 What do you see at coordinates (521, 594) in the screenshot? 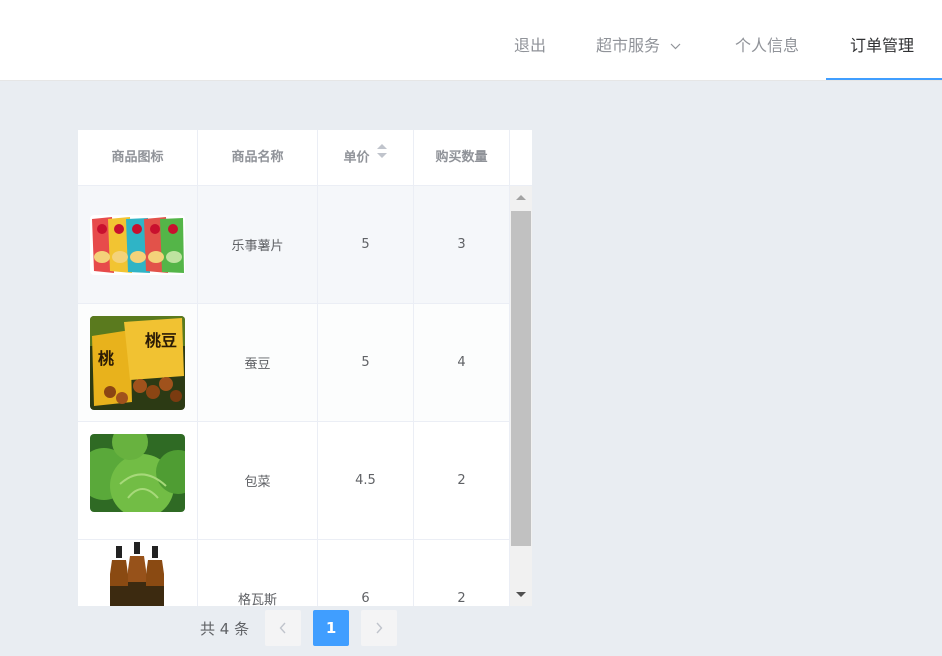
I see `scroll-down-arrow-icon` at bounding box center [521, 594].